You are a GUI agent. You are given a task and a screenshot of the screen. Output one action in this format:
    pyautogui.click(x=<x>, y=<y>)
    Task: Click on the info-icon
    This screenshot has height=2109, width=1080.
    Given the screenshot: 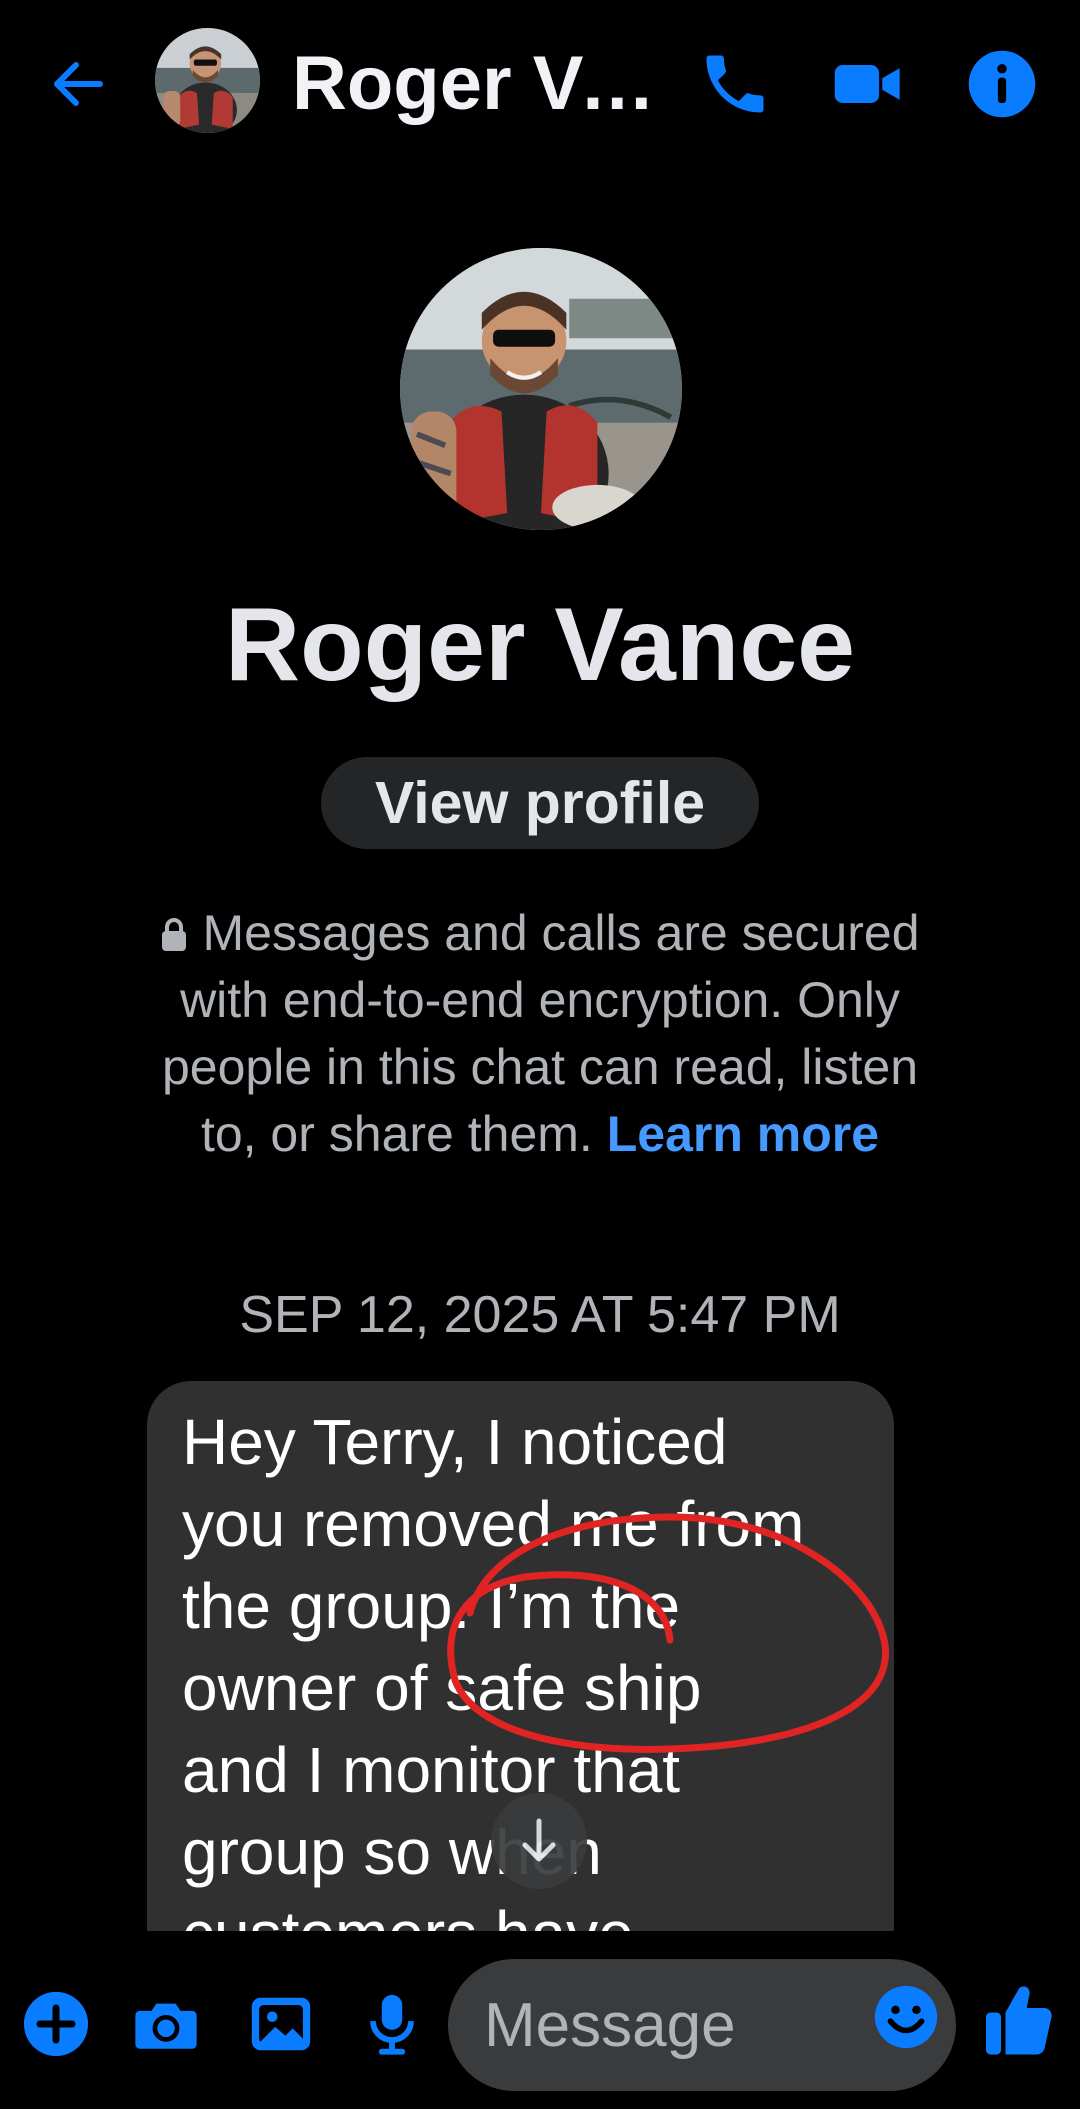 What is the action you would take?
    pyautogui.click(x=1002, y=84)
    